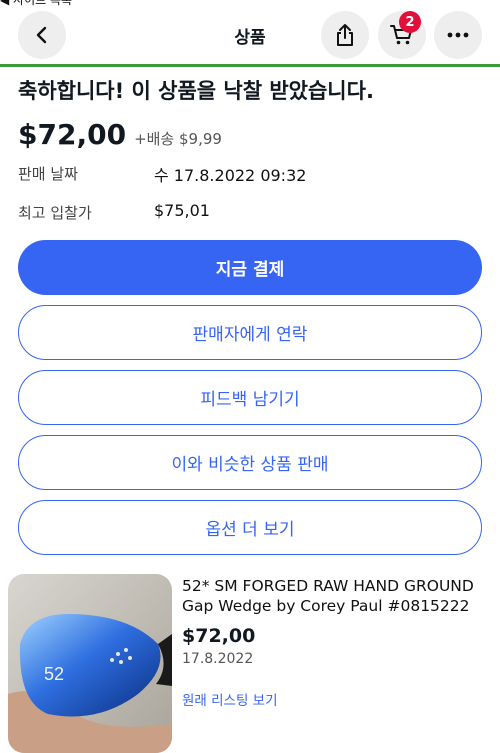 The image size is (500, 753). I want to click on more-options-list-button: 옵션 더 보기, so click(250, 527).